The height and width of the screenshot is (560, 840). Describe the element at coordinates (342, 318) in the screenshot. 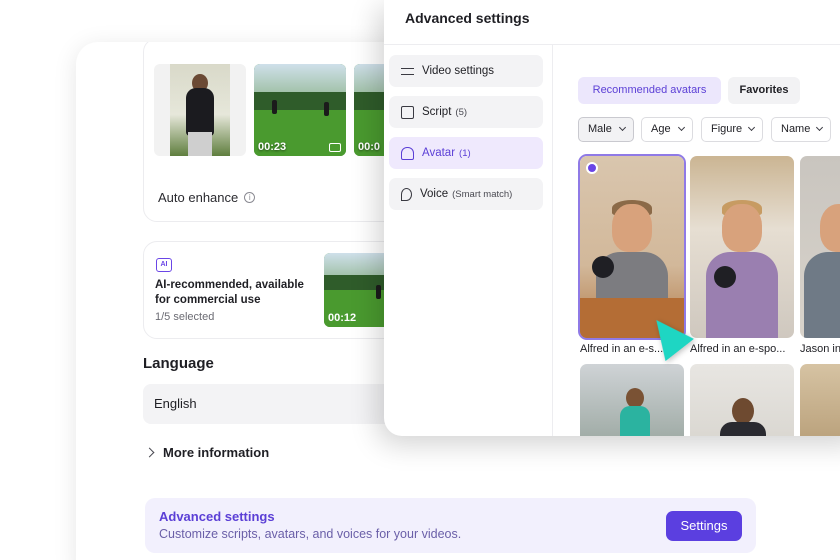

I see `clip-duration: 00:12` at that location.